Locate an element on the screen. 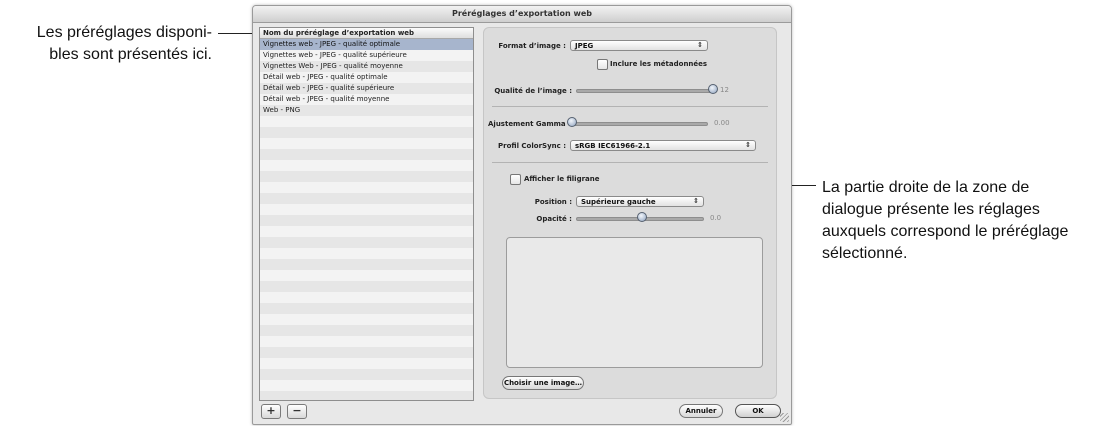 This screenshot has width=1117, height=426. quality-slider-knob is located at coordinates (713, 89).